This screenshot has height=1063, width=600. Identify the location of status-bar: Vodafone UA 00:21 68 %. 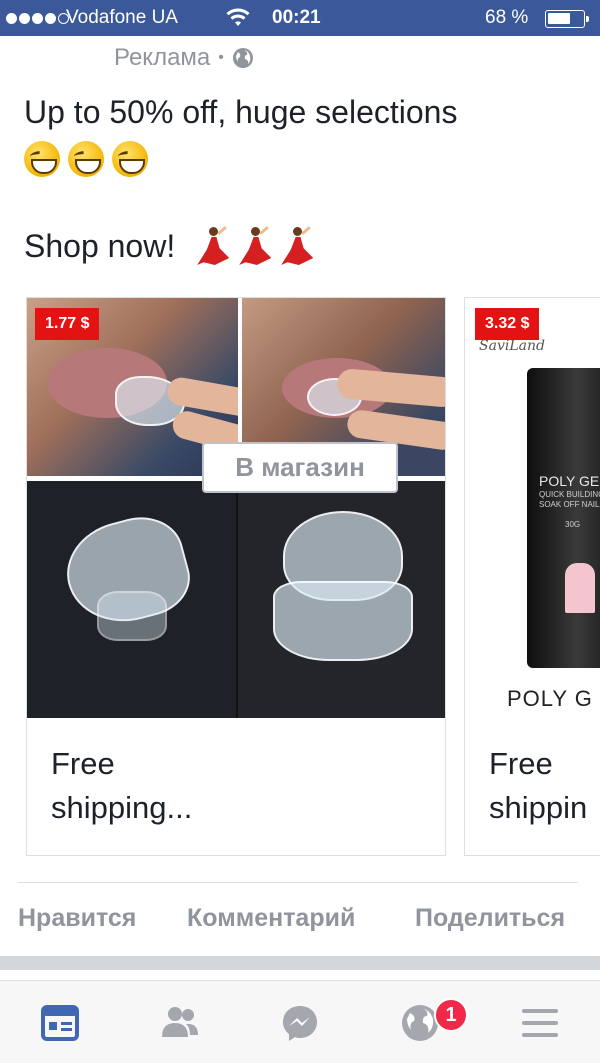
(300, 18).